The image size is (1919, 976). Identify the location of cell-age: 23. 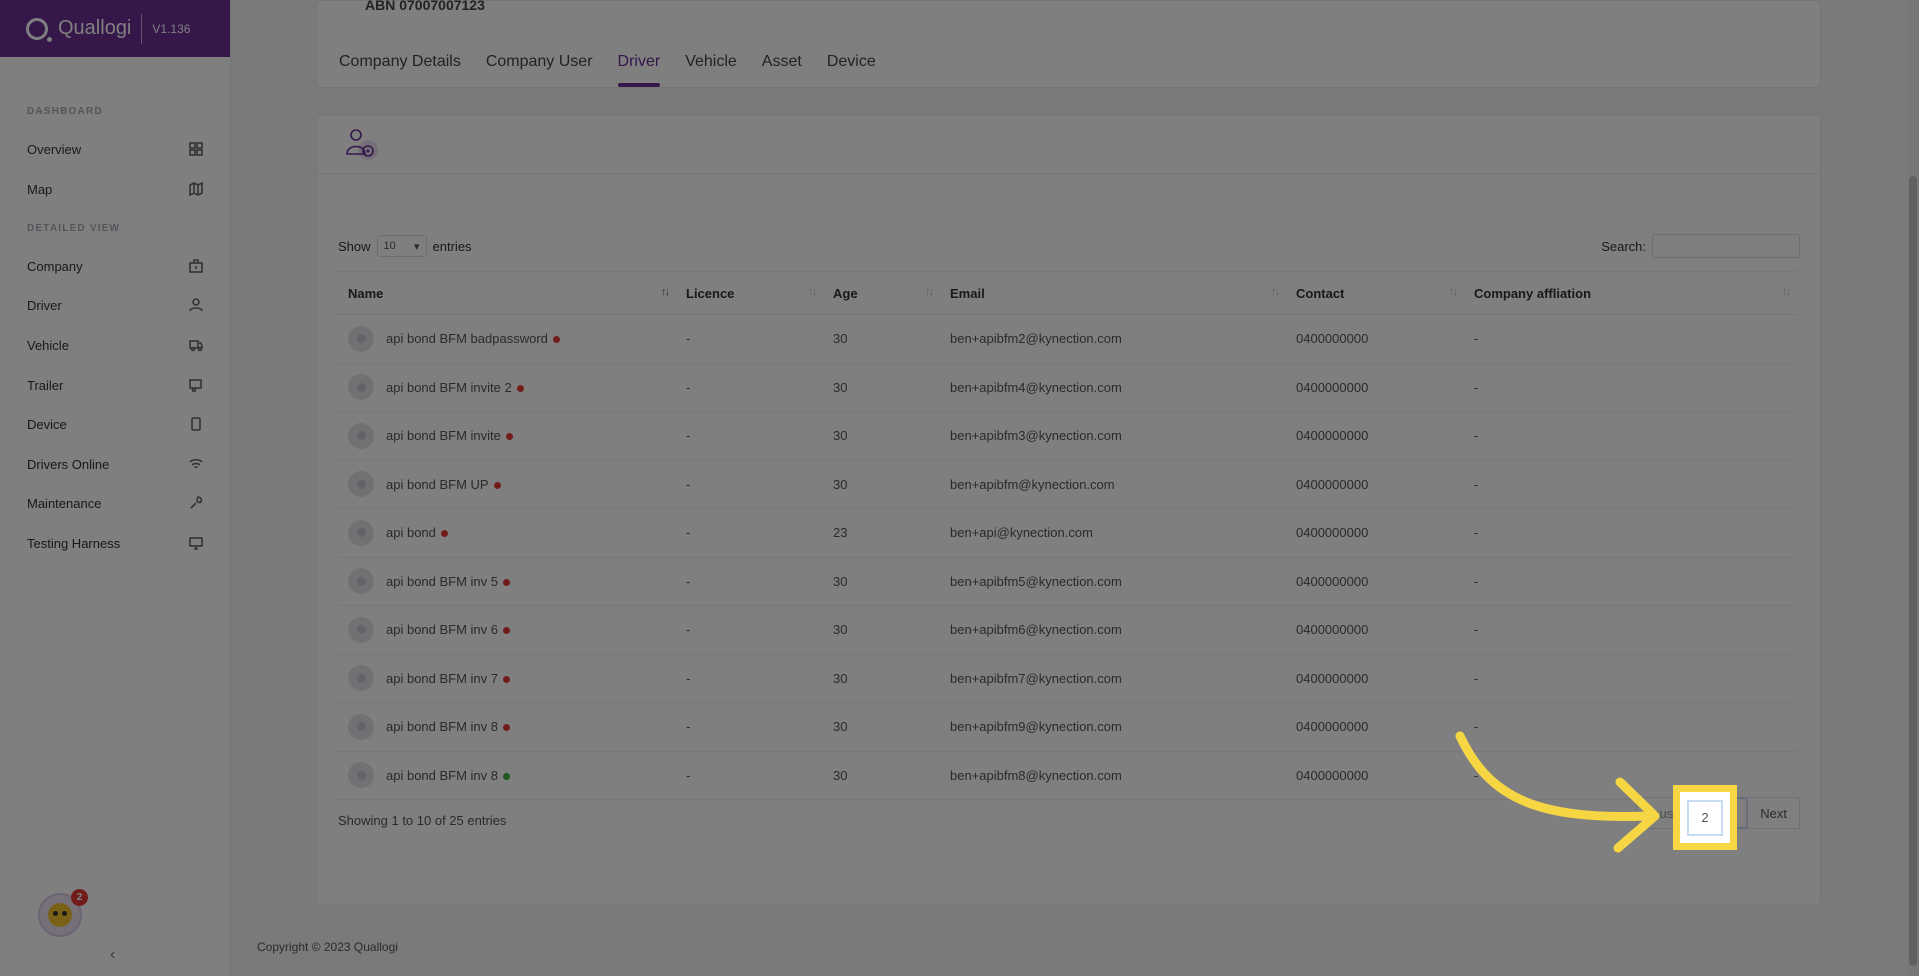
(881, 533).